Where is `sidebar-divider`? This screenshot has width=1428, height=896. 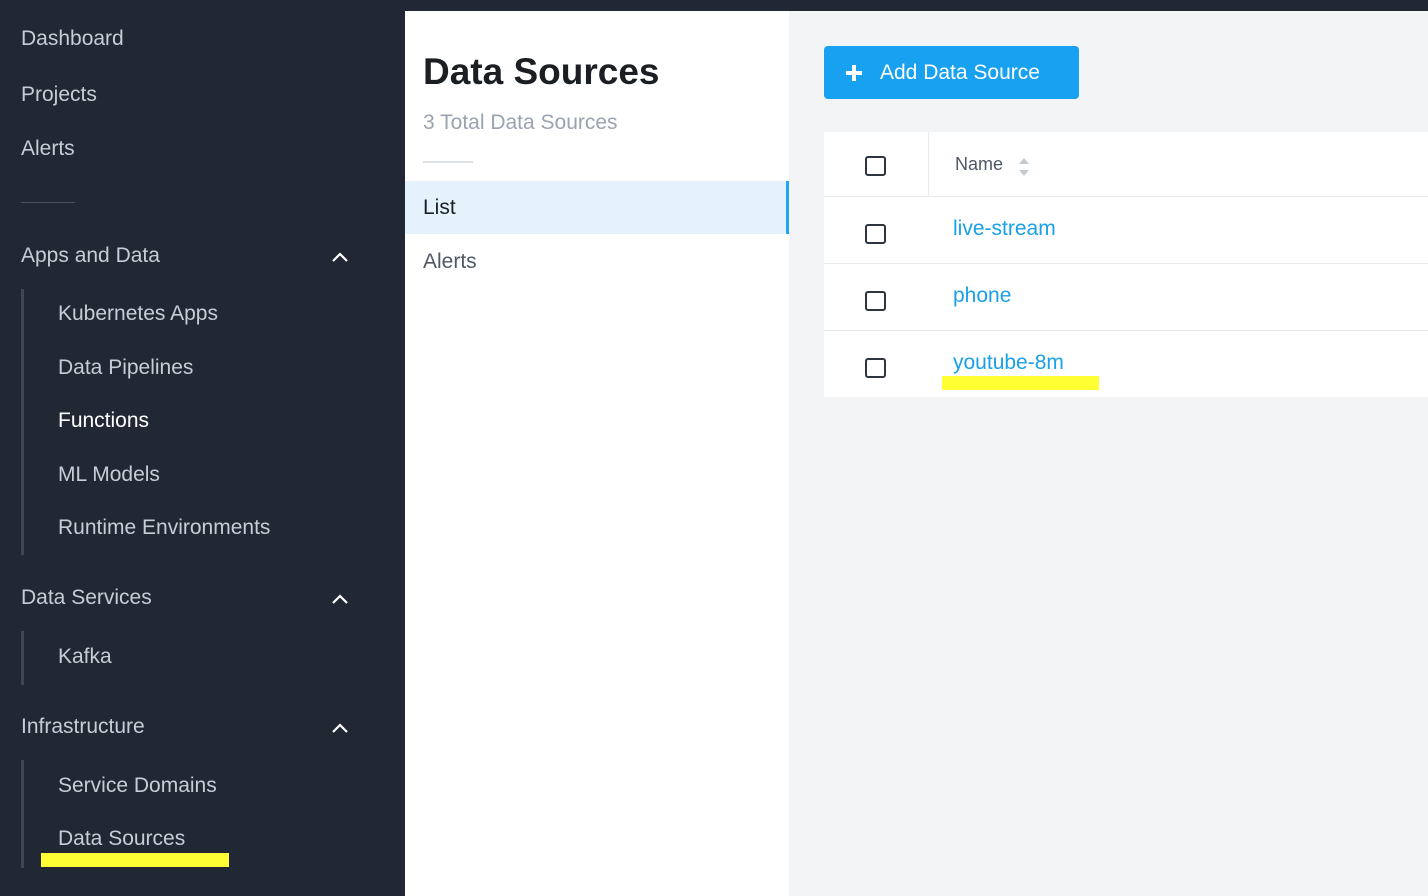
sidebar-divider is located at coordinates (48, 202).